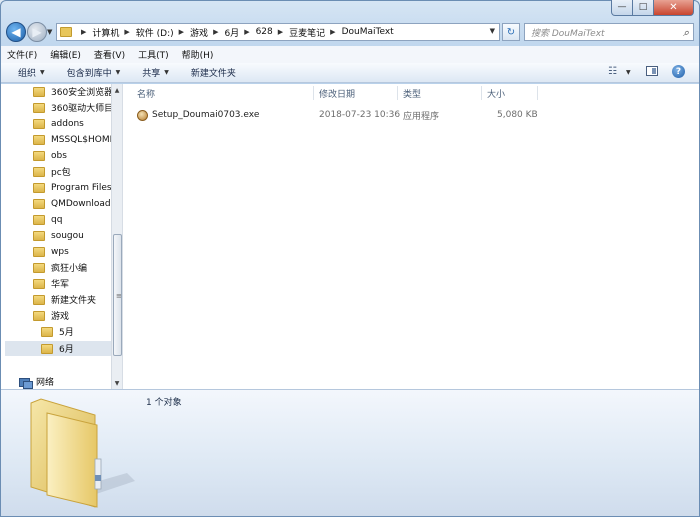  Describe the element at coordinates (350, 54) in the screenshot. I see `menu-bar: 文件(F) 编辑(E) 查看(V) 工具(T) 帮助(H)` at that location.